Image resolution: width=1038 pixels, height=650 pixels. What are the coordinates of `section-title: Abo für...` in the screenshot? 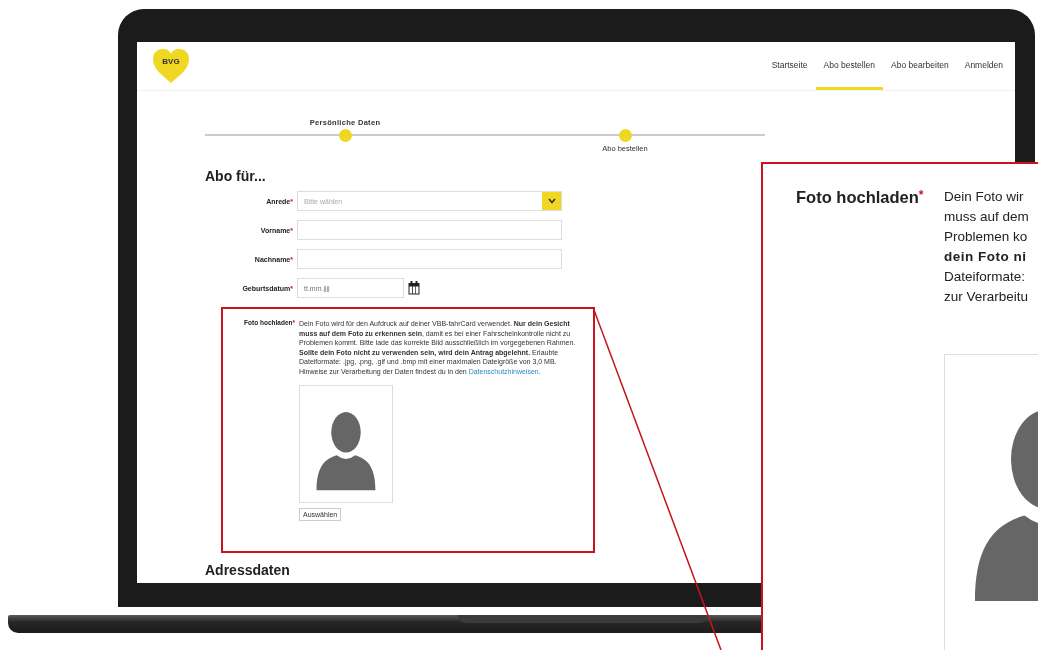 It's located at (236, 176).